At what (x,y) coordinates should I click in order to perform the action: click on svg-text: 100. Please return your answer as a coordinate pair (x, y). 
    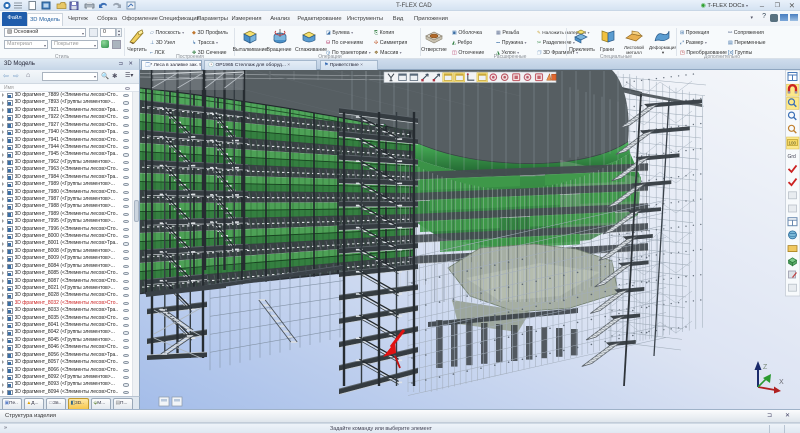
    Looking at the image, I should click on (793, 143).